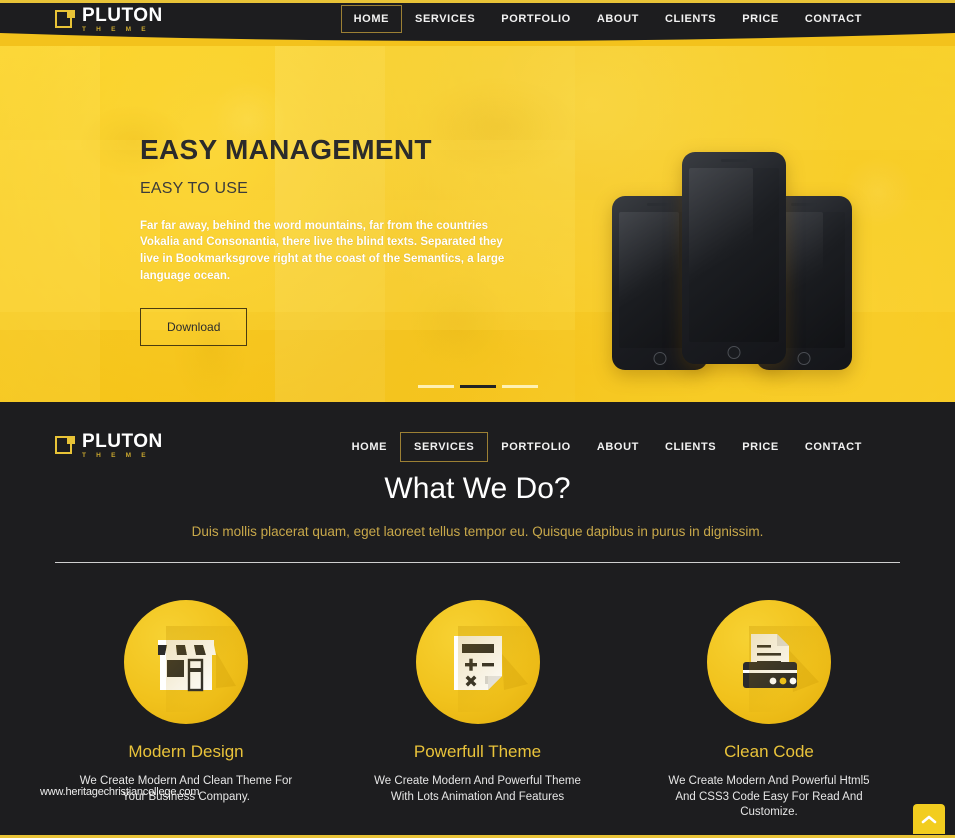 This screenshot has height=838, width=955. Describe the element at coordinates (477, 662) in the screenshot. I see `calculator-icon` at that location.